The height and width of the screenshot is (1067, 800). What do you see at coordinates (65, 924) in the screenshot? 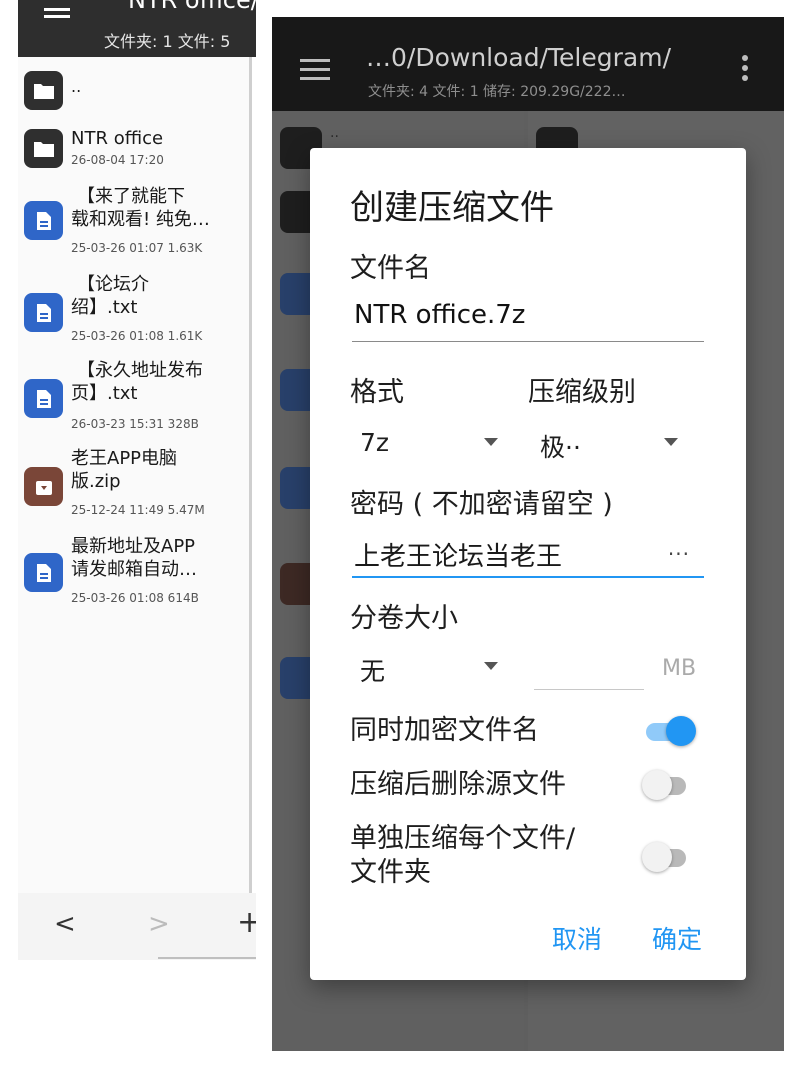
I see `back-button: <` at bounding box center [65, 924].